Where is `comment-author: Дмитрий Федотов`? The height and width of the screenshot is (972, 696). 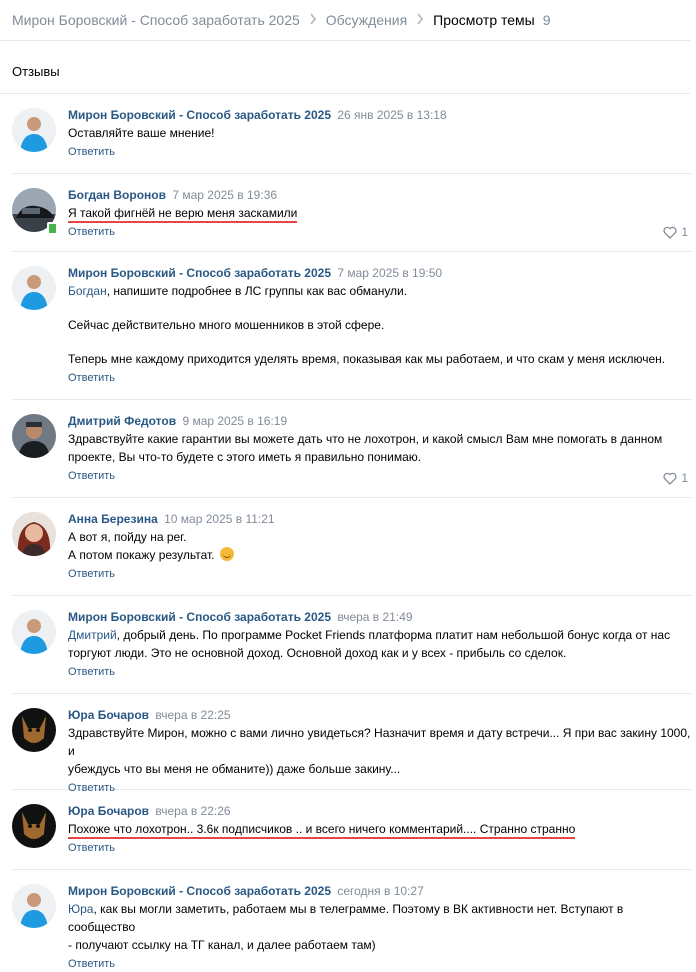
comment-author: Дмитрий Федотов is located at coordinates (122, 421).